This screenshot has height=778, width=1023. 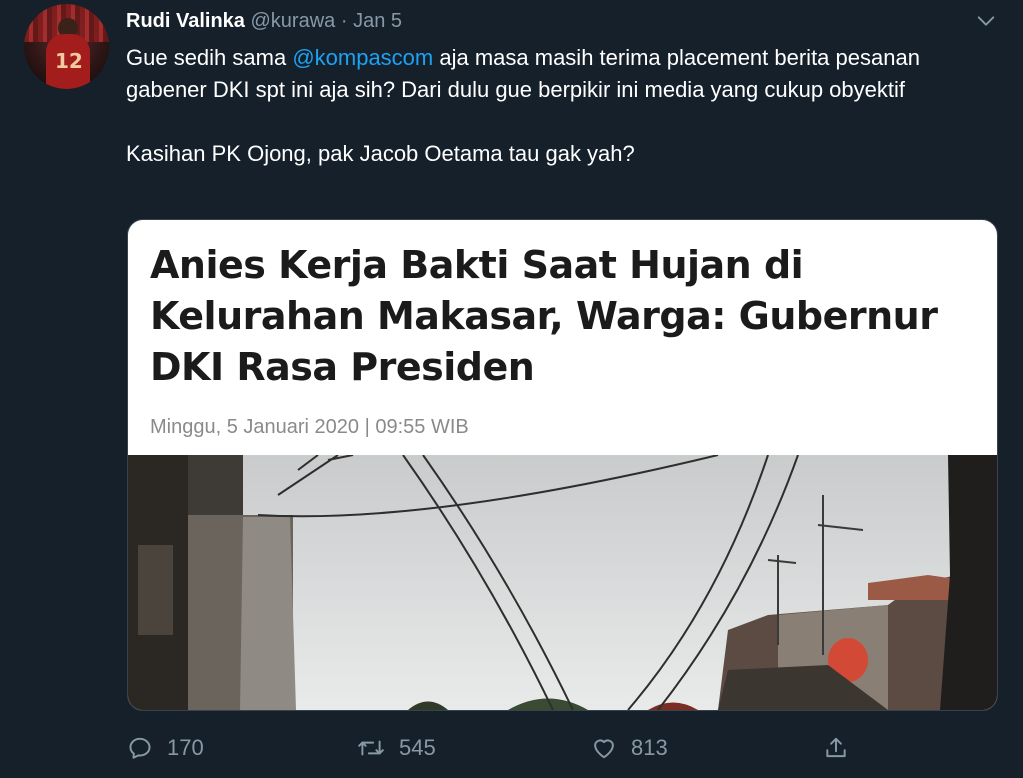 I want to click on reply-action: 170, so click(x=165, y=748).